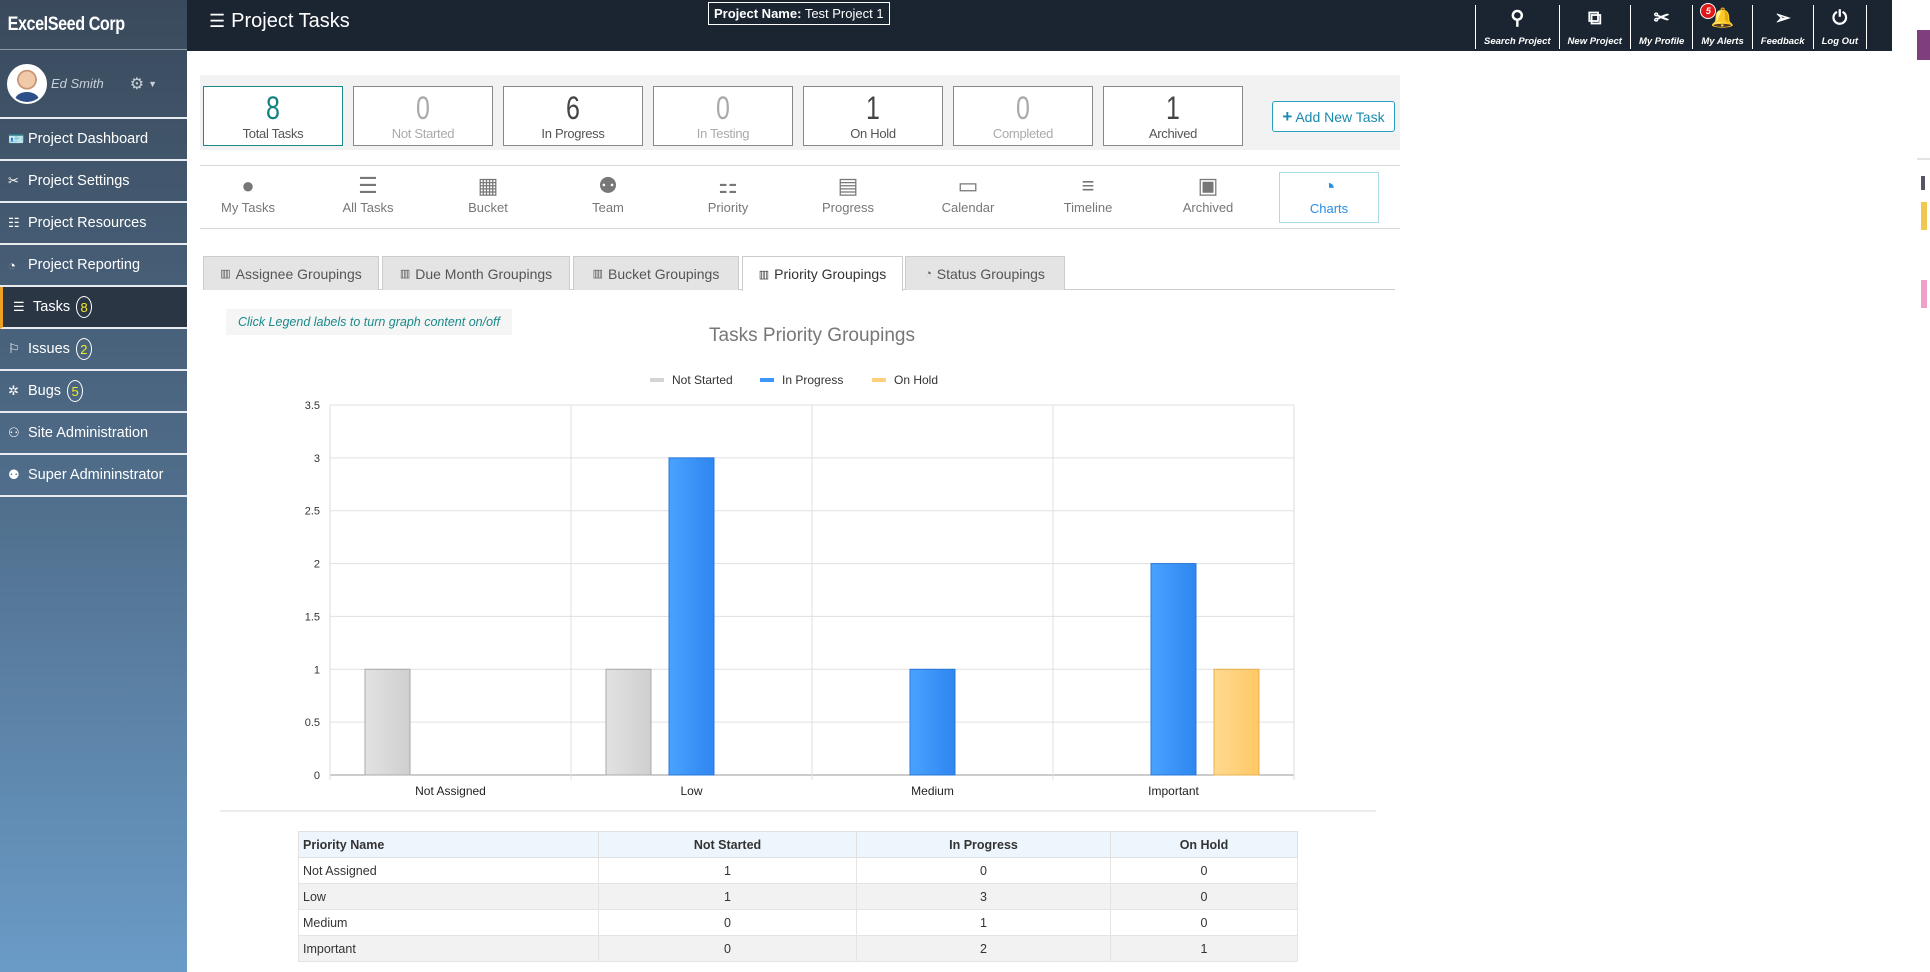 This screenshot has height=972, width=1930. What do you see at coordinates (728, 197) in the screenshot?
I see `view-priority: ⚏ Priority` at bounding box center [728, 197].